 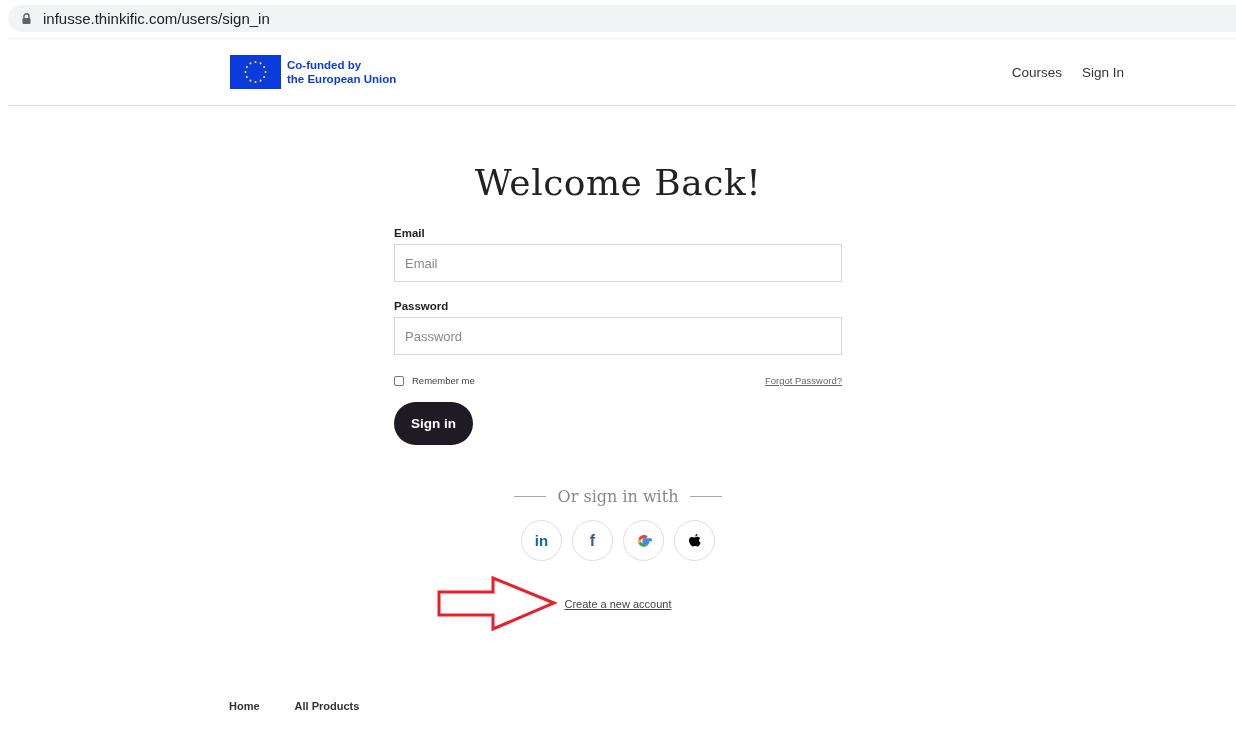 What do you see at coordinates (622, 18) in the screenshot?
I see `address-bar: infusse.thinkific.com/users/sign_in` at bounding box center [622, 18].